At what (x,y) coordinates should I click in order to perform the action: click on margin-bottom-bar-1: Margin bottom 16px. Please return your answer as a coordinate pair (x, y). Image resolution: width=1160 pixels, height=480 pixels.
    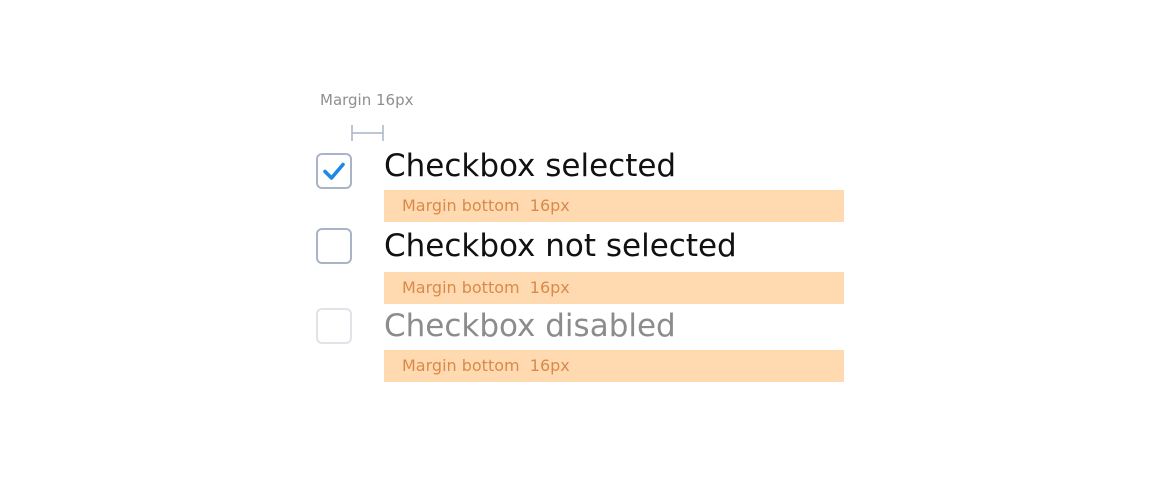
    Looking at the image, I should click on (614, 206).